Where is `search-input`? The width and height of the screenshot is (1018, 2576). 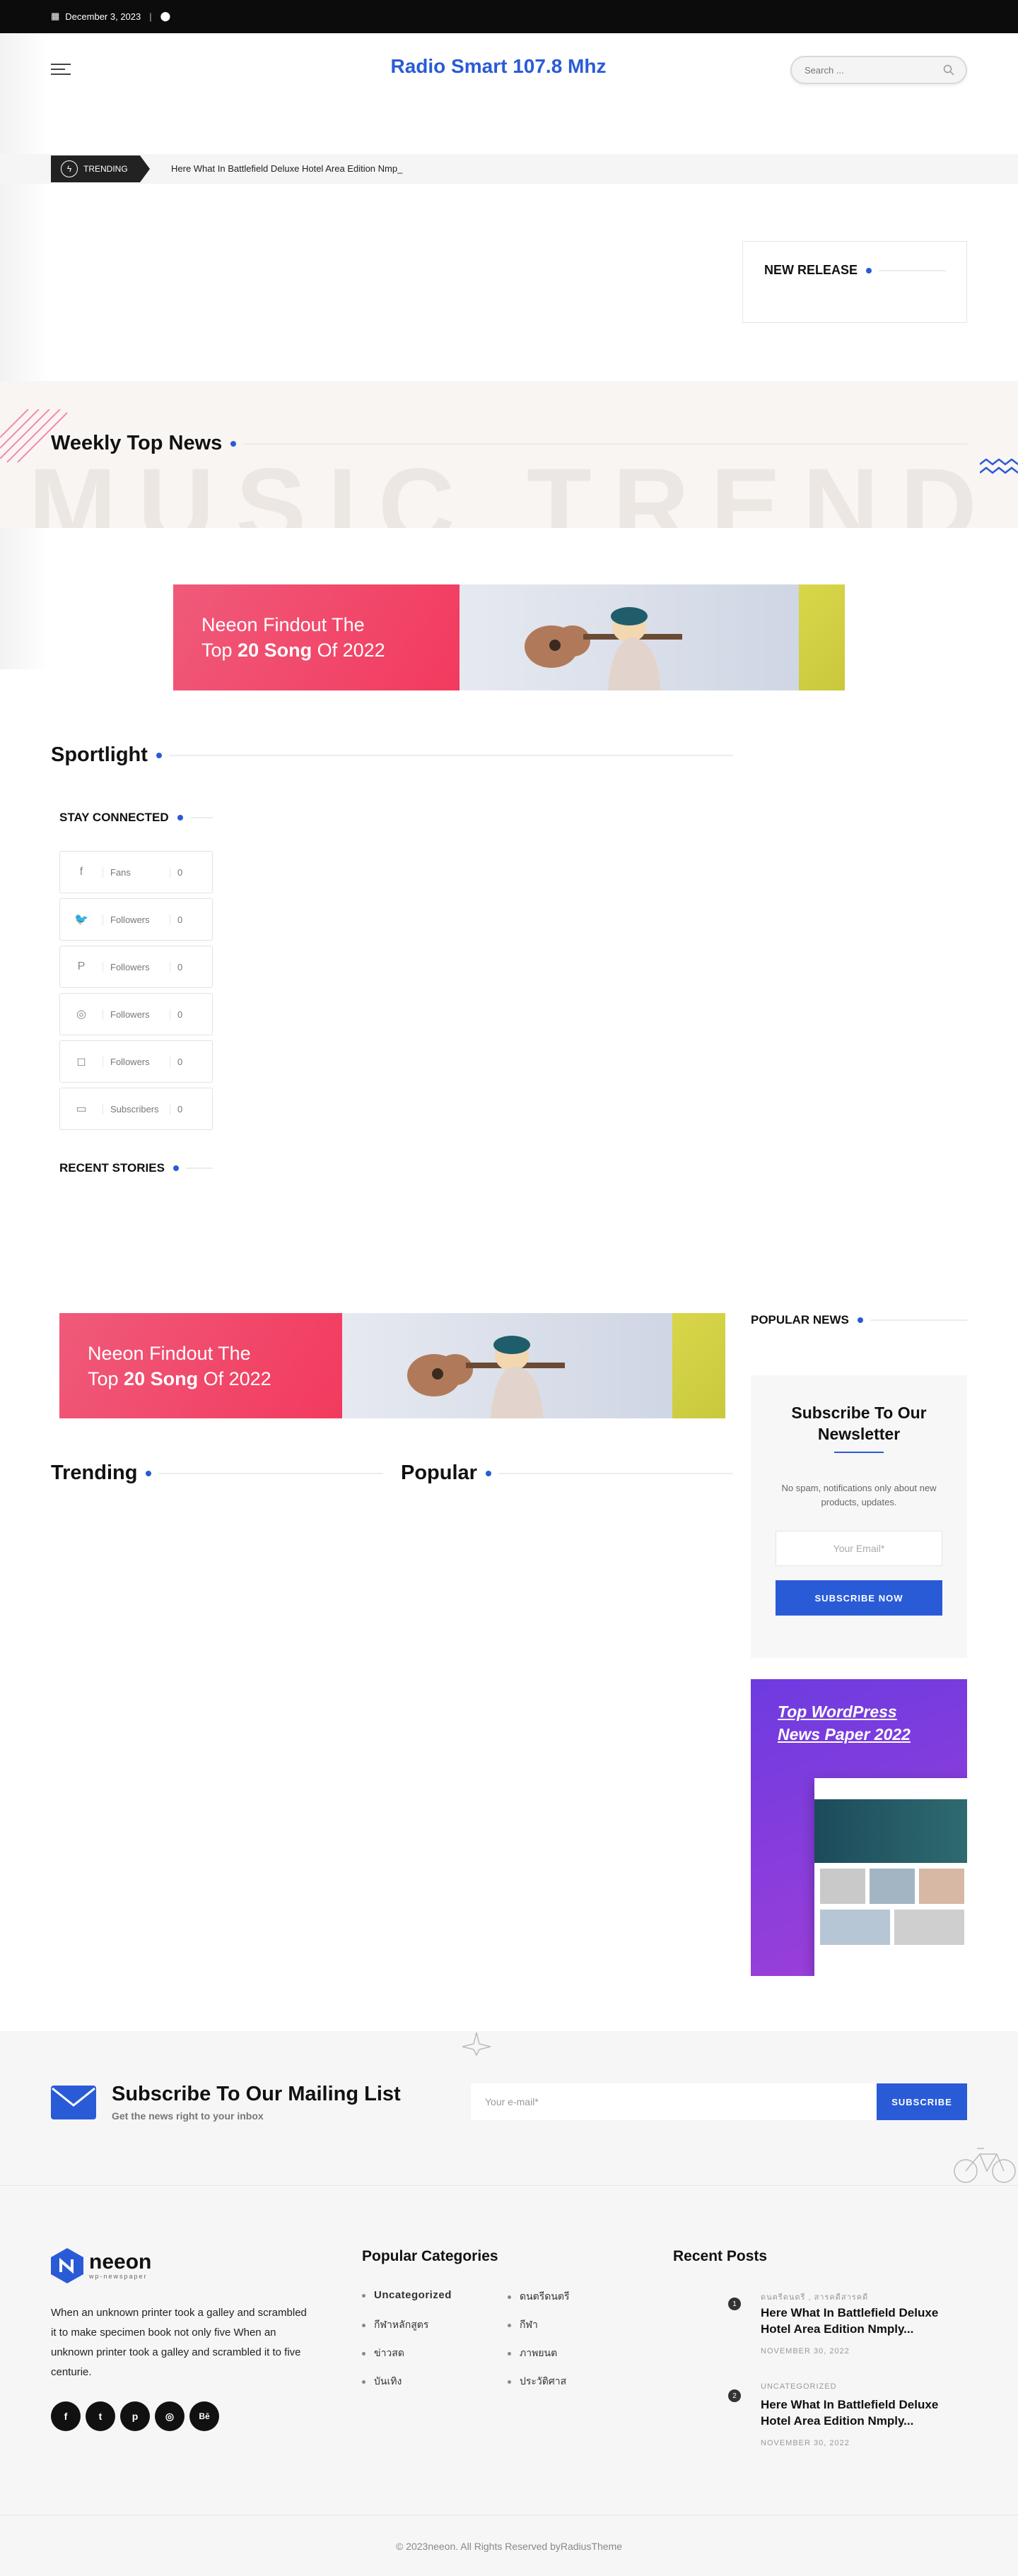 search-input is located at coordinates (856, 70).